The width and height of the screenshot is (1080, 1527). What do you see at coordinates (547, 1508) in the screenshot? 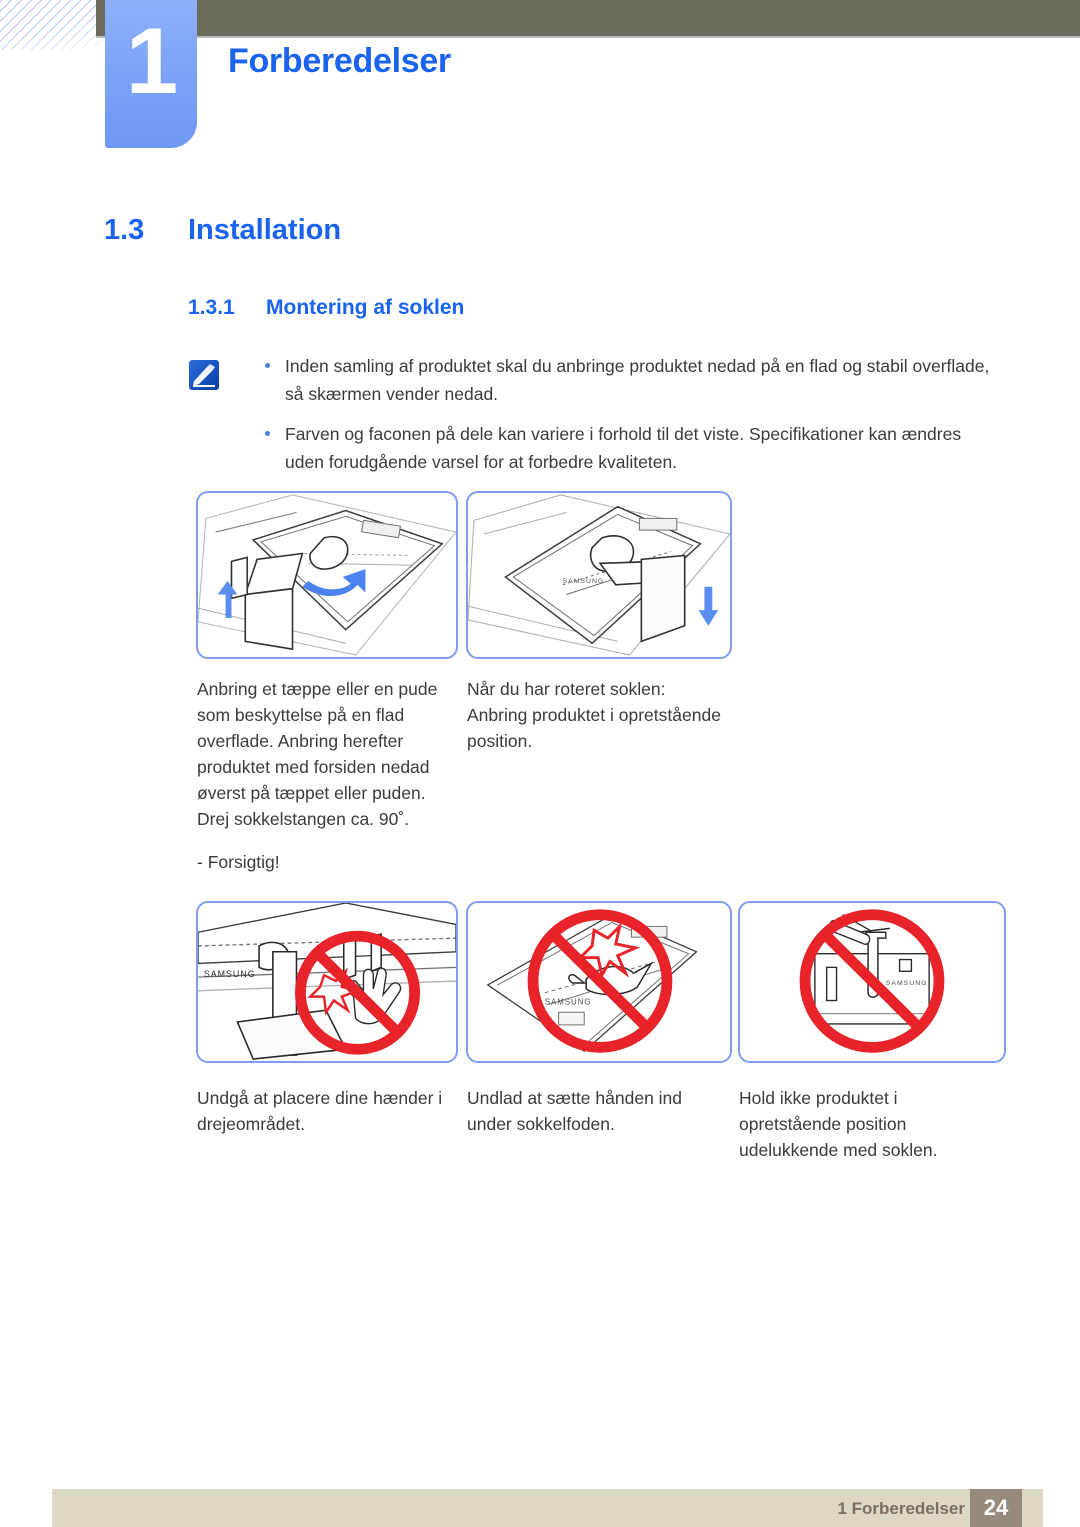
I see `footer-bar: 1 Forberedelser 24` at bounding box center [547, 1508].